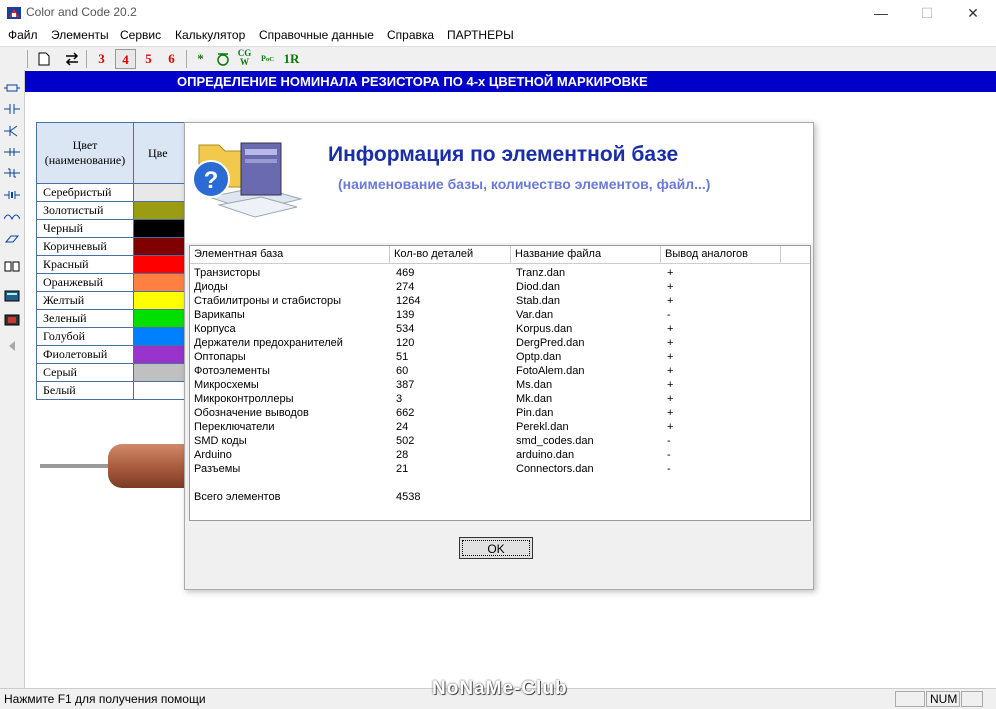 This screenshot has width=996, height=709. I want to click on column-header-file: Название файла, so click(586, 254).